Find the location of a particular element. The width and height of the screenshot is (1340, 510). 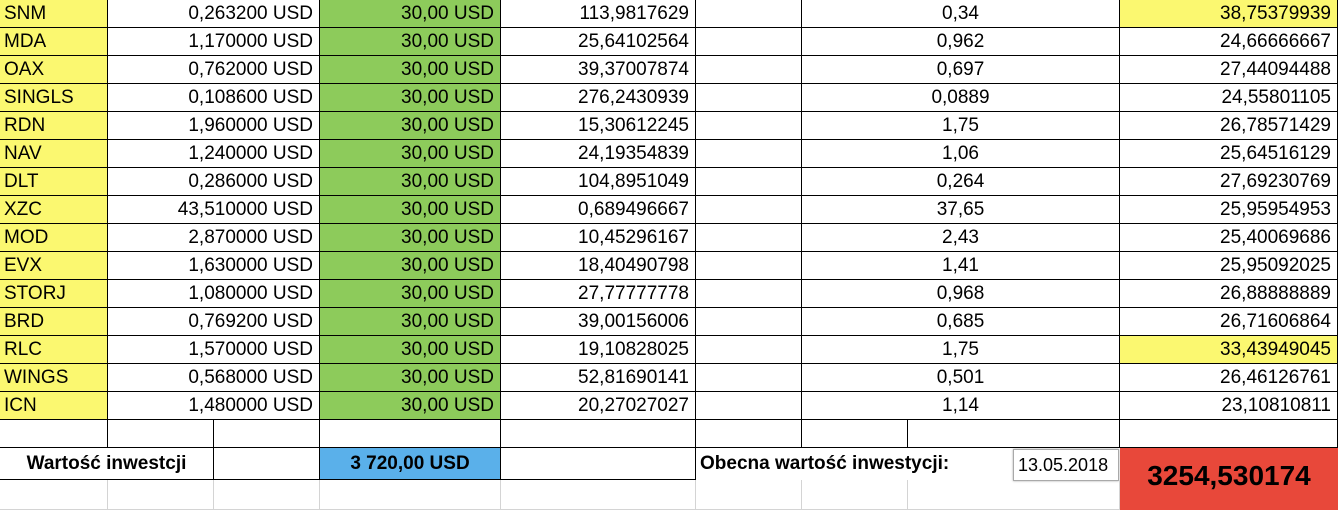

ticker-cell: WINGS is located at coordinates (54, 378).